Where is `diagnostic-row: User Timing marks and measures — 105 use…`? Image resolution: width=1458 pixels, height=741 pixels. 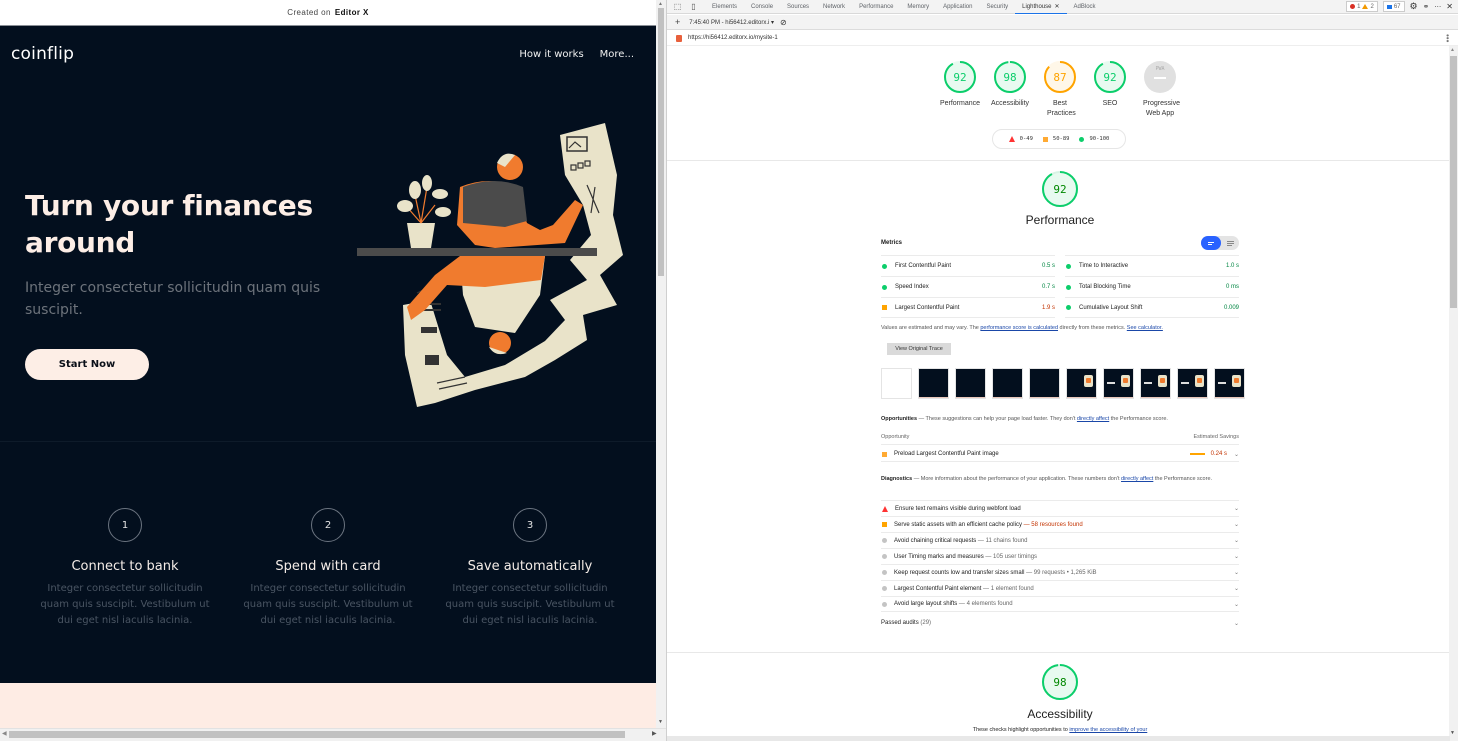
diagnostic-row: User Timing marks and measures — 105 use… is located at coordinates (1060, 556).